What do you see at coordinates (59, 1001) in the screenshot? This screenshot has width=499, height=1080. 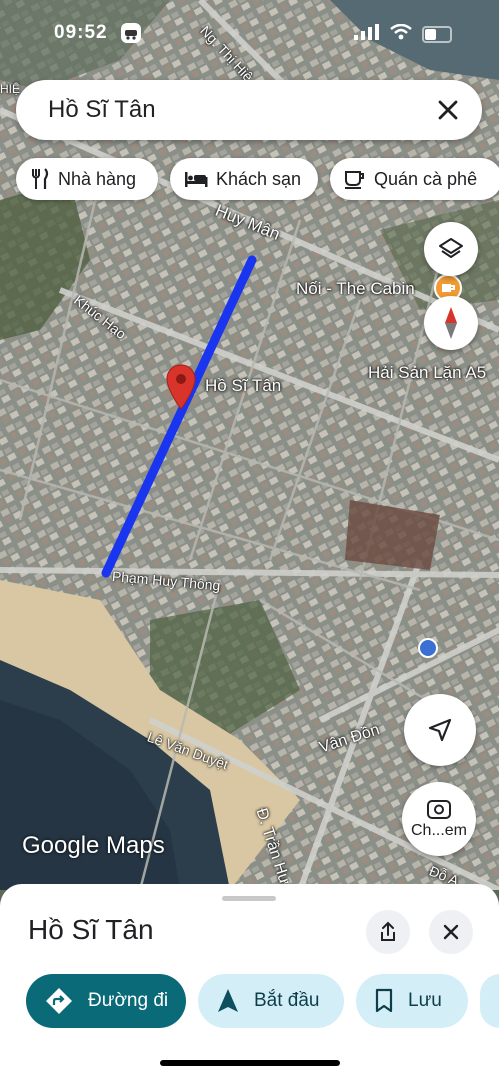 I see `directions-icon` at bounding box center [59, 1001].